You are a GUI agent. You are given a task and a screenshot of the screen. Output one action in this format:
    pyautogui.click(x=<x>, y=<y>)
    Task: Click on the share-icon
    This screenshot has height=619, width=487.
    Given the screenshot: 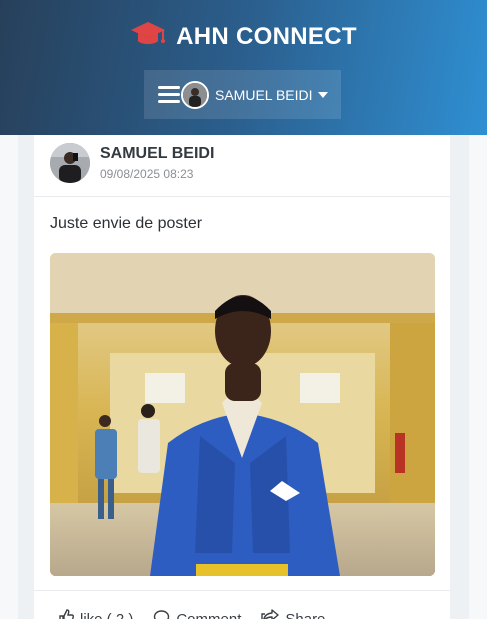 What is the action you would take?
    pyautogui.click(x=270, y=614)
    